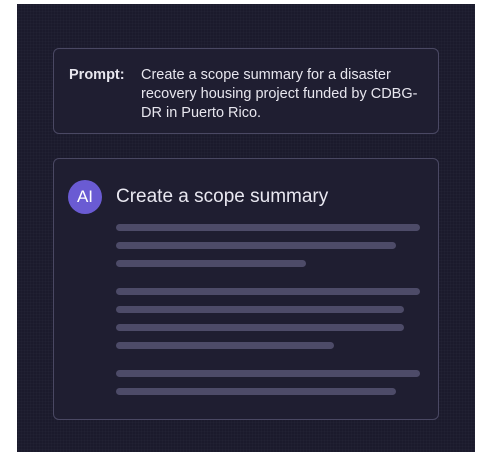 The image size is (481, 458). Describe the element at coordinates (97, 75) in the screenshot. I see `prompt-label: Prompt:` at that location.